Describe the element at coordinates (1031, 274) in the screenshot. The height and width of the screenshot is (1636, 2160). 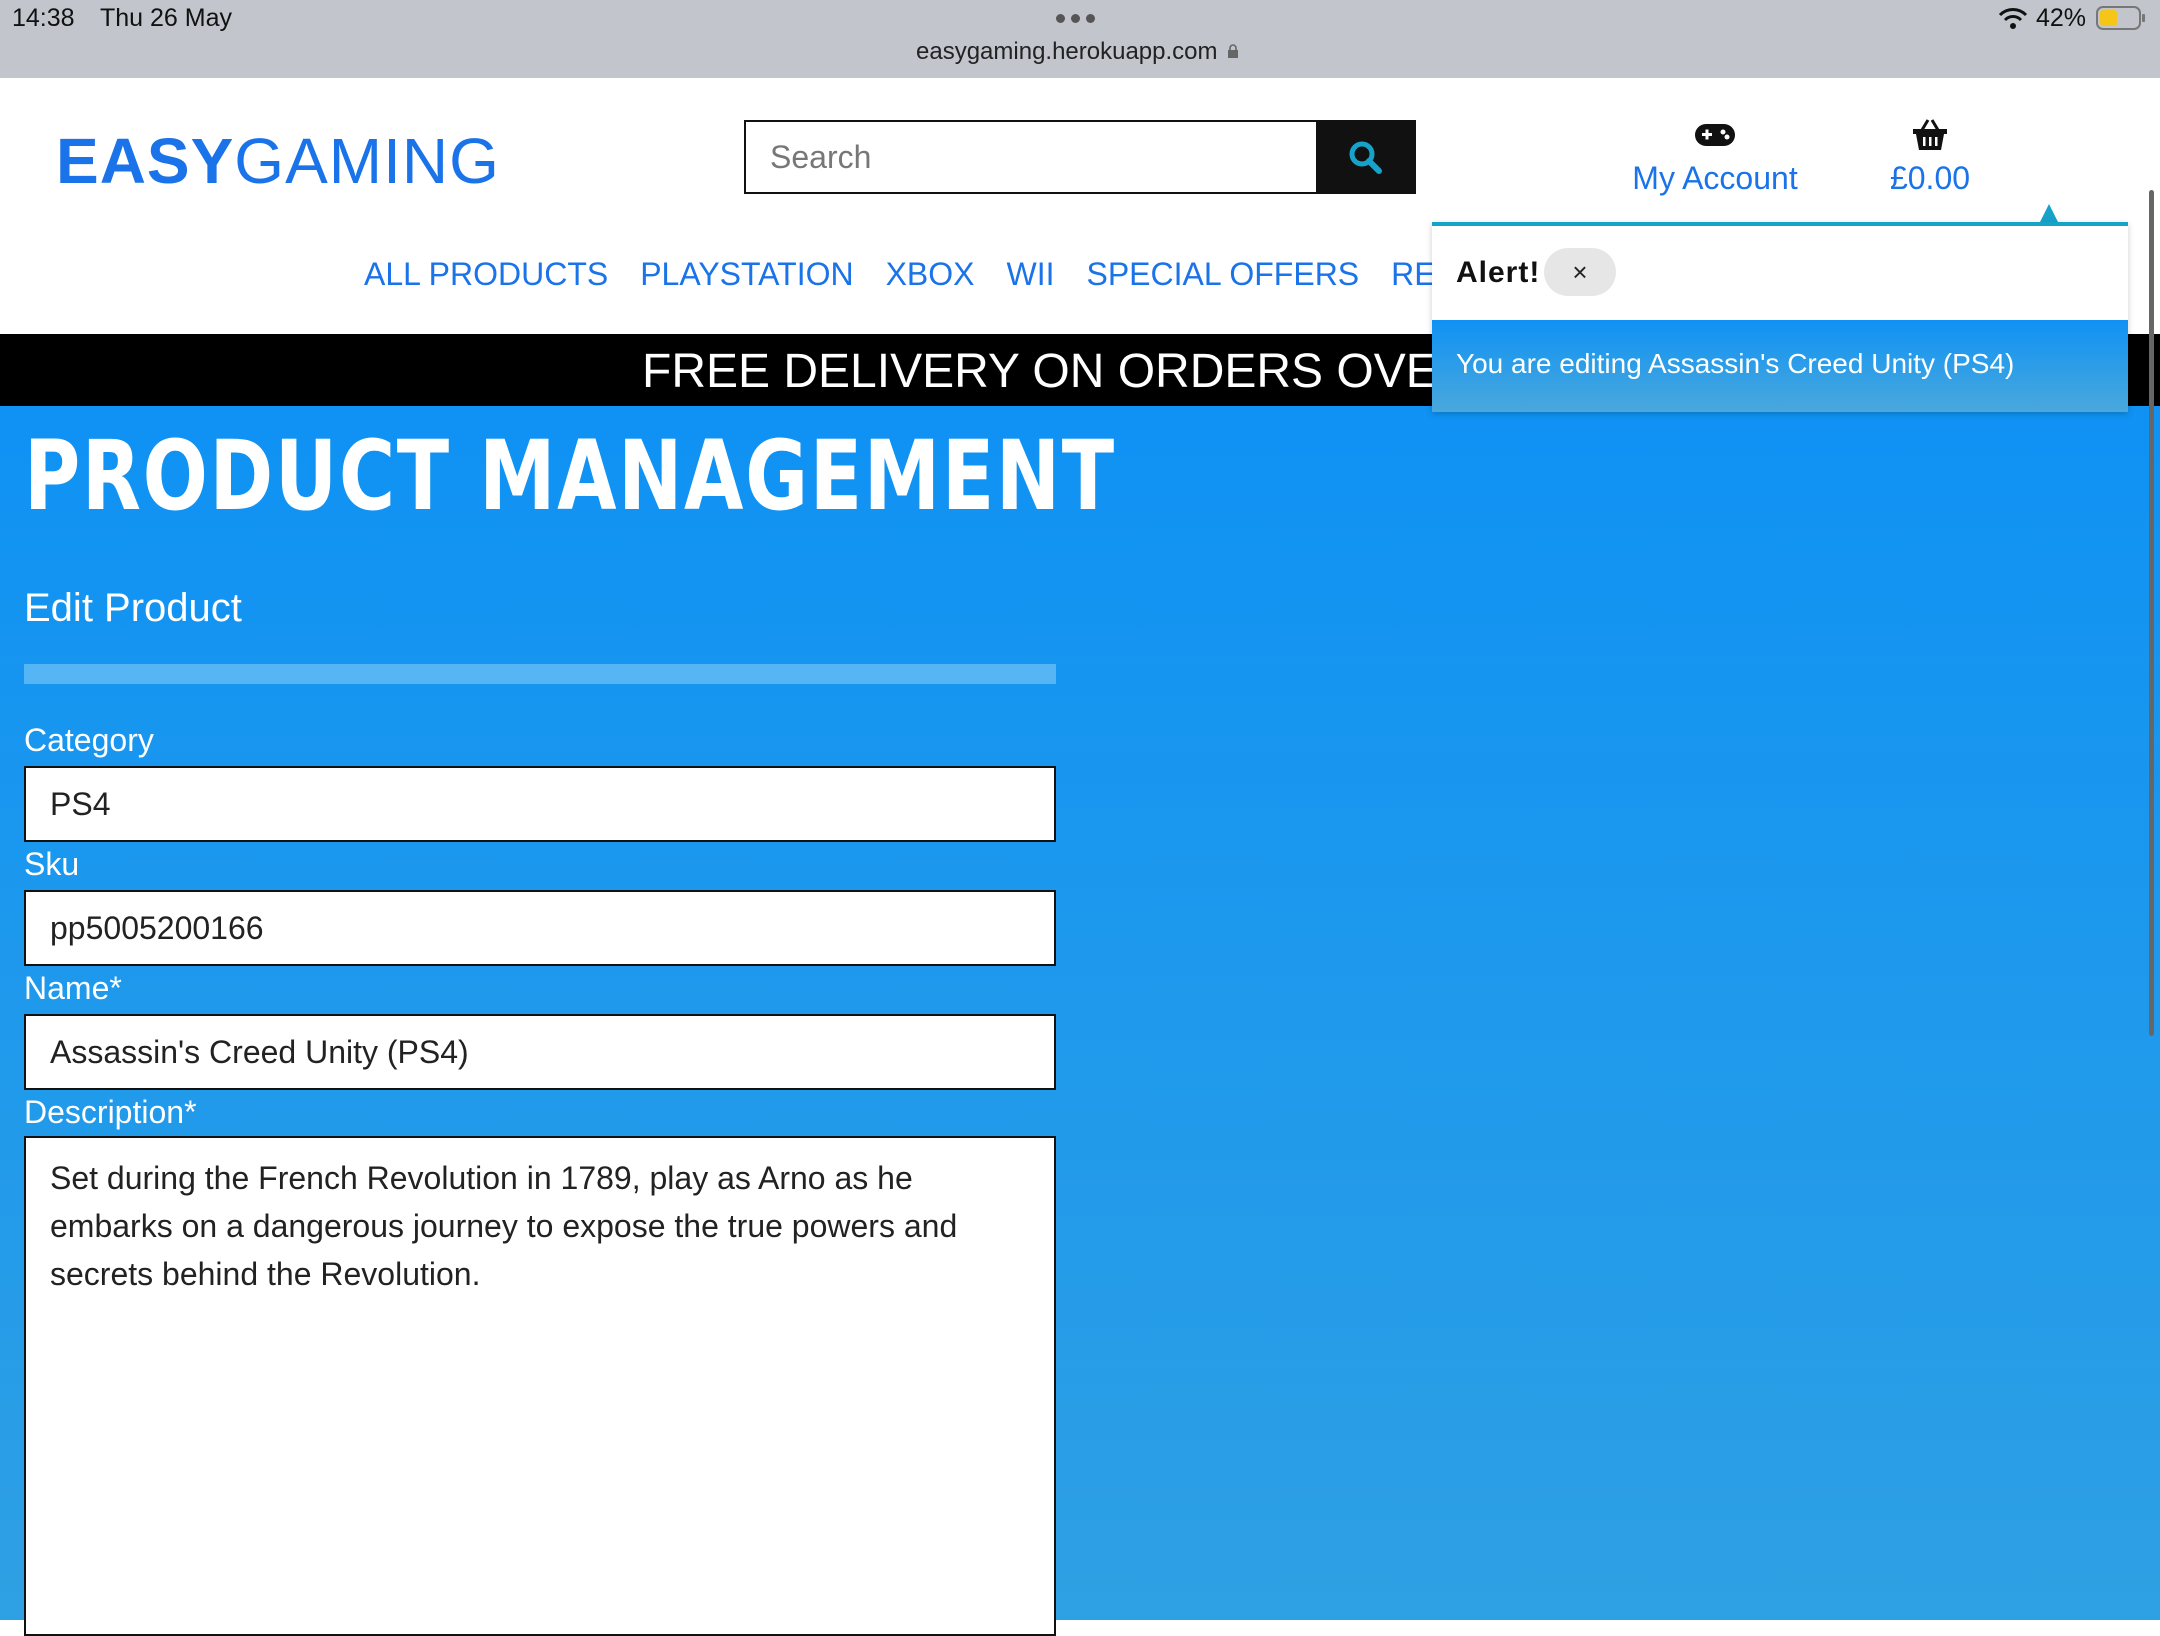
I see `nav-wii: WII` at that location.